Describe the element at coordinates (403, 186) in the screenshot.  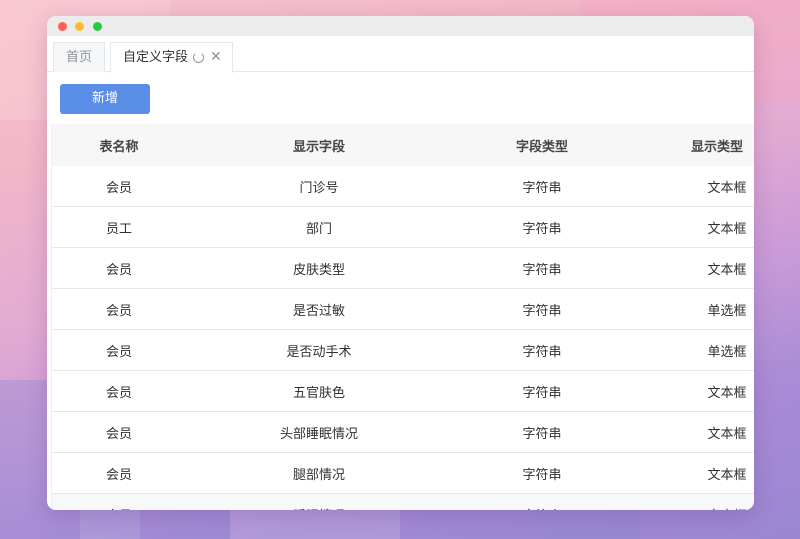
I see `table-row: 会员 门诊号 字符串 文本框` at that location.